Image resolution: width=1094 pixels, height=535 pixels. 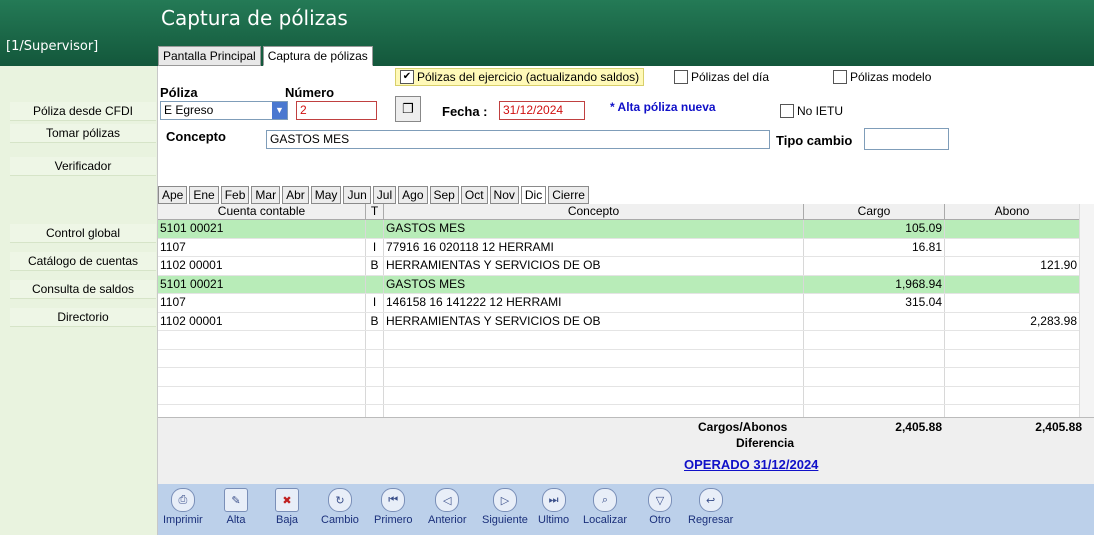 I want to click on localizar-button: ⌕ Localizar, so click(x=605, y=507).